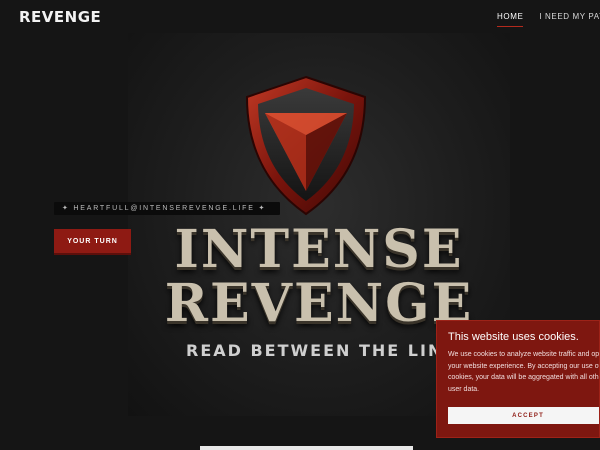 Image resolution: width=600 pixels, height=450 pixels. I want to click on content-strip, so click(306, 448).